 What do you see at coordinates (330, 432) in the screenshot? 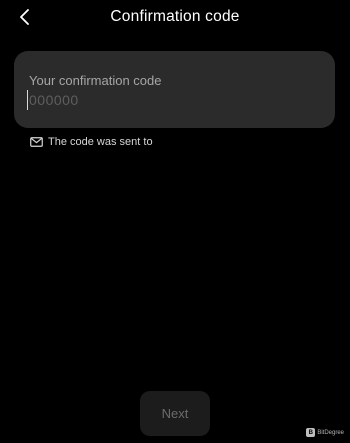
I see `watermark-text: BitDegree` at bounding box center [330, 432].